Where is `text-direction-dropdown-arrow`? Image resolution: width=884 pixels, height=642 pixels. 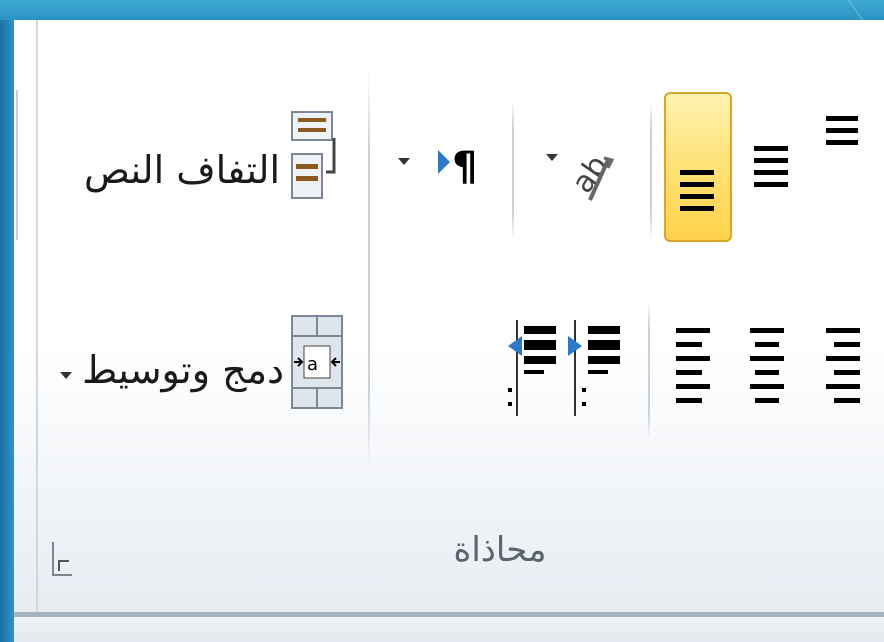 text-direction-dropdown-arrow is located at coordinates (404, 161).